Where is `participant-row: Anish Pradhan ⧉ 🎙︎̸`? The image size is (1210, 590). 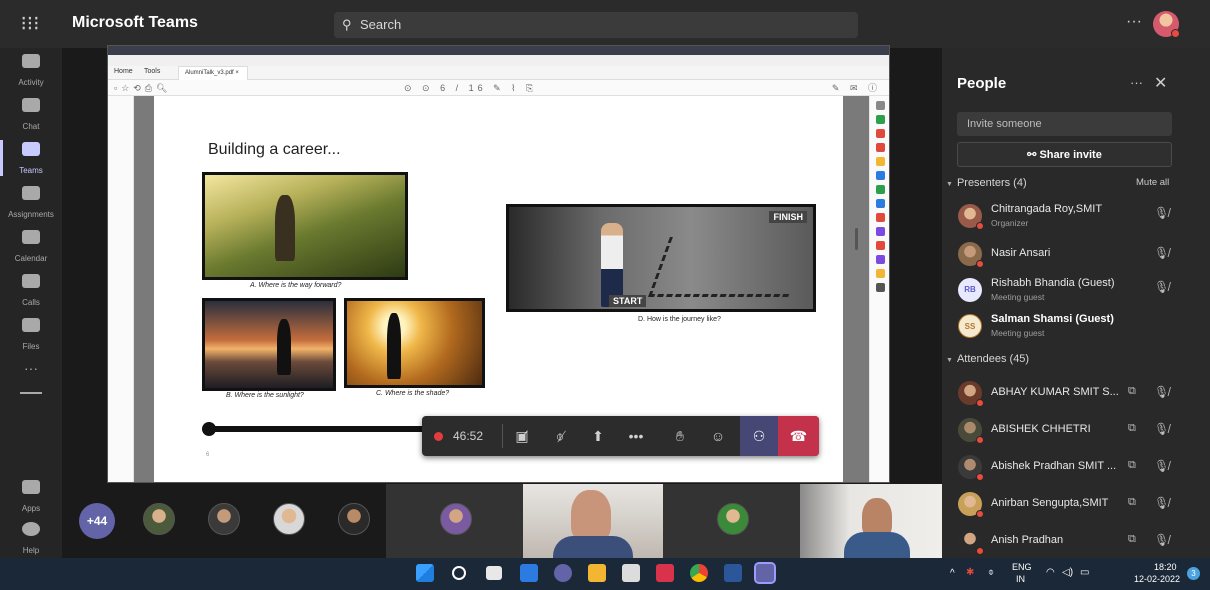
participant-row: Anish Pradhan ⧉ 🎙︎̸ is located at coordinates (1076, 543).